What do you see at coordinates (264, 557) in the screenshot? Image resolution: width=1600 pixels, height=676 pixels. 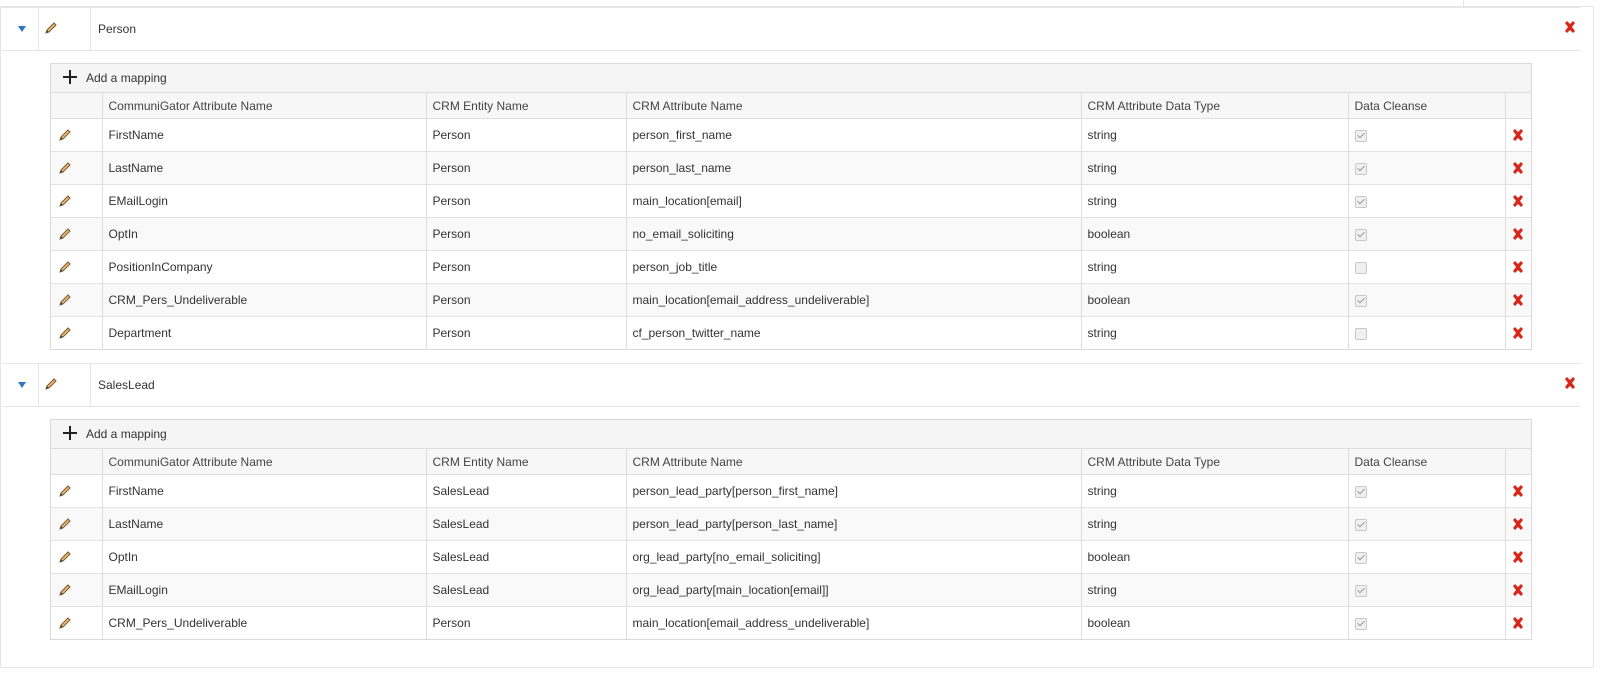 I see `attribute-name-cell: OptIn` at bounding box center [264, 557].